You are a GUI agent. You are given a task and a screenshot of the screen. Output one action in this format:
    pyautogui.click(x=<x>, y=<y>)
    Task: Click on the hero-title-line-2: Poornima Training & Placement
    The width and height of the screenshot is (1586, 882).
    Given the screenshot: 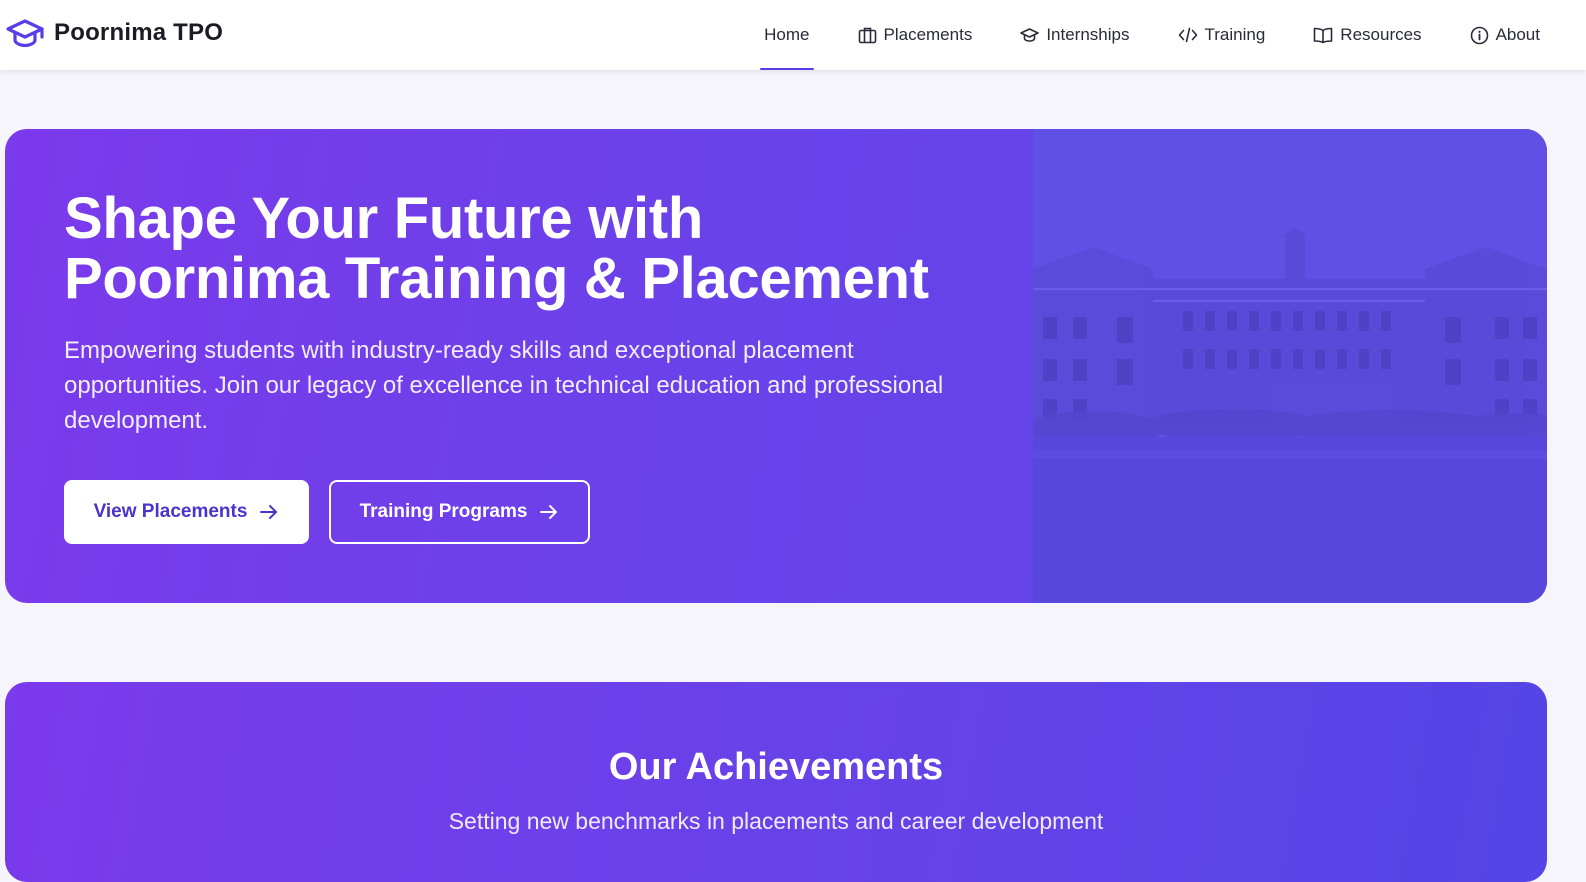 What is the action you would take?
    pyautogui.click(x=496, y=278)
    